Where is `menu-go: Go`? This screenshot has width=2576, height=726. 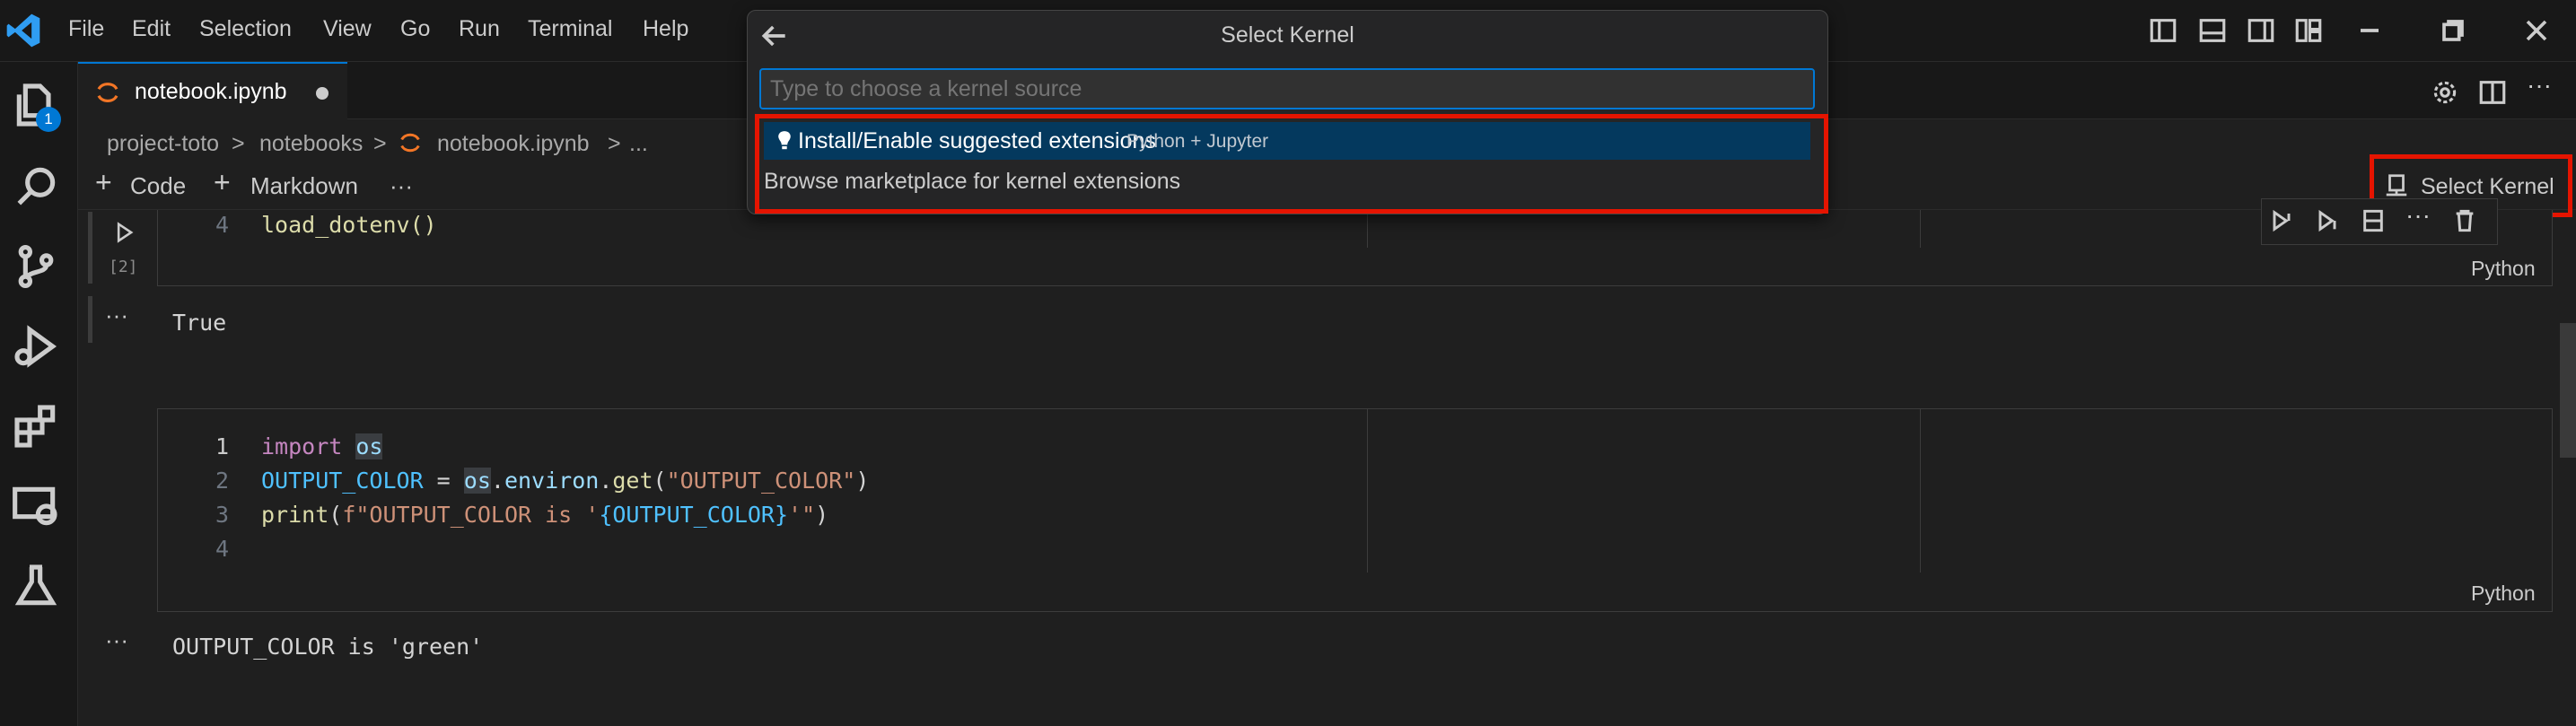
menu-go: Go is located at coordinates (415, 29).